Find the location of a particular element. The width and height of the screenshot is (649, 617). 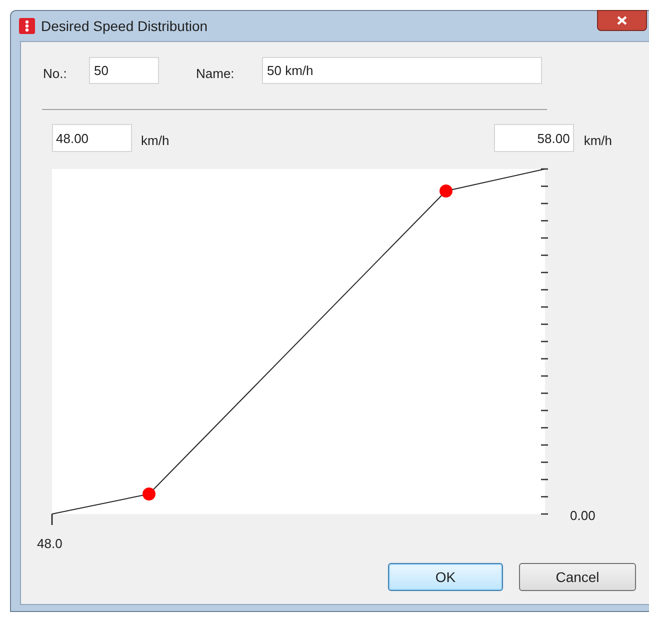

traffic-light-icon is located at coordinates (27, 26).